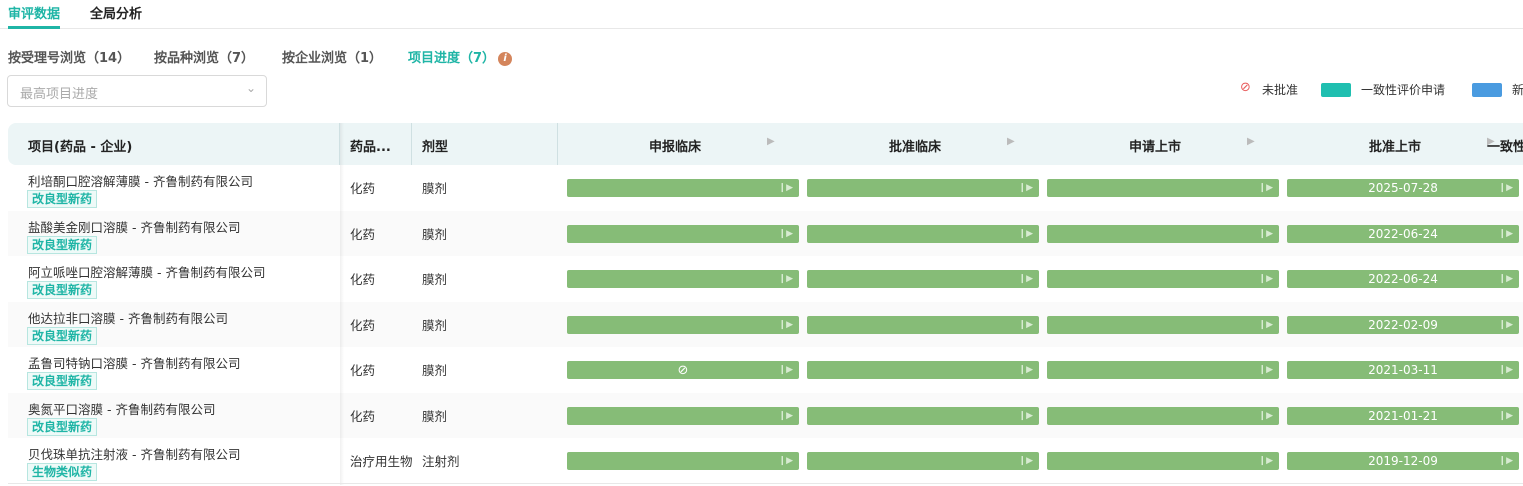  I want to click on main-tabs: 审评数据 全局分析, so click(761, 14).